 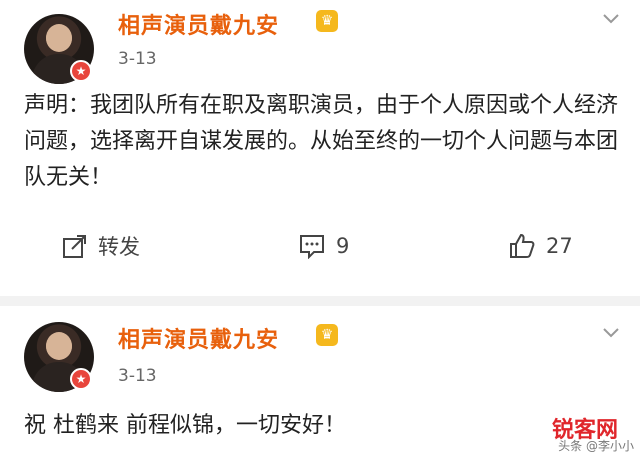 I want to click on like-button: 27, so click(x=540, y=246).